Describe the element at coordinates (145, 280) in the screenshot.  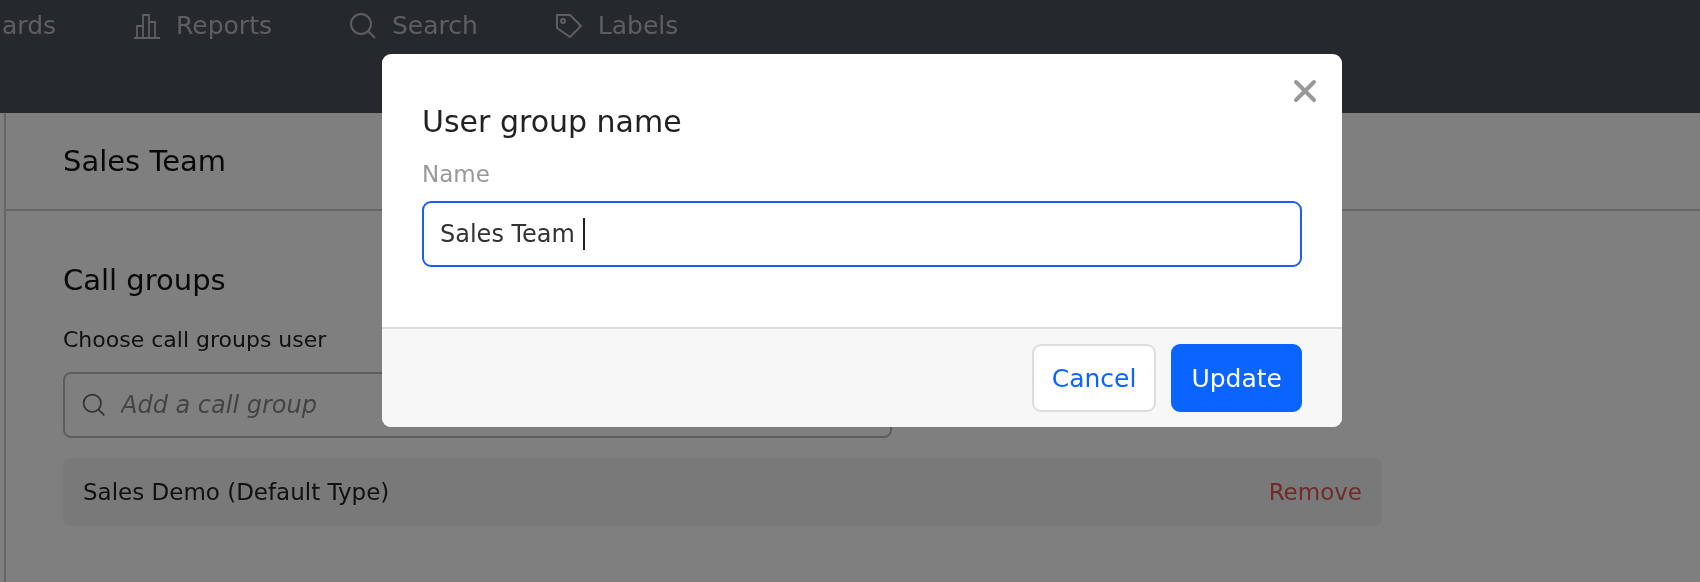
I see `section-title: Call groups` at that location.